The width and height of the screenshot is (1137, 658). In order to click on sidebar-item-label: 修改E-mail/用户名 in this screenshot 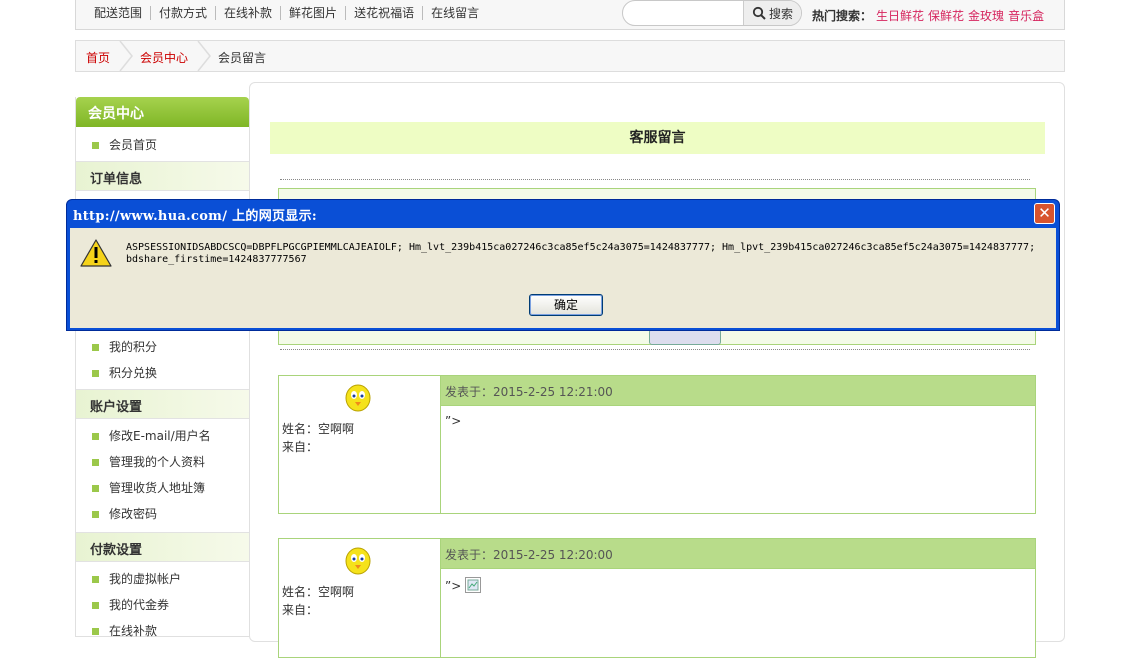, I will do `click(160, 436)`.